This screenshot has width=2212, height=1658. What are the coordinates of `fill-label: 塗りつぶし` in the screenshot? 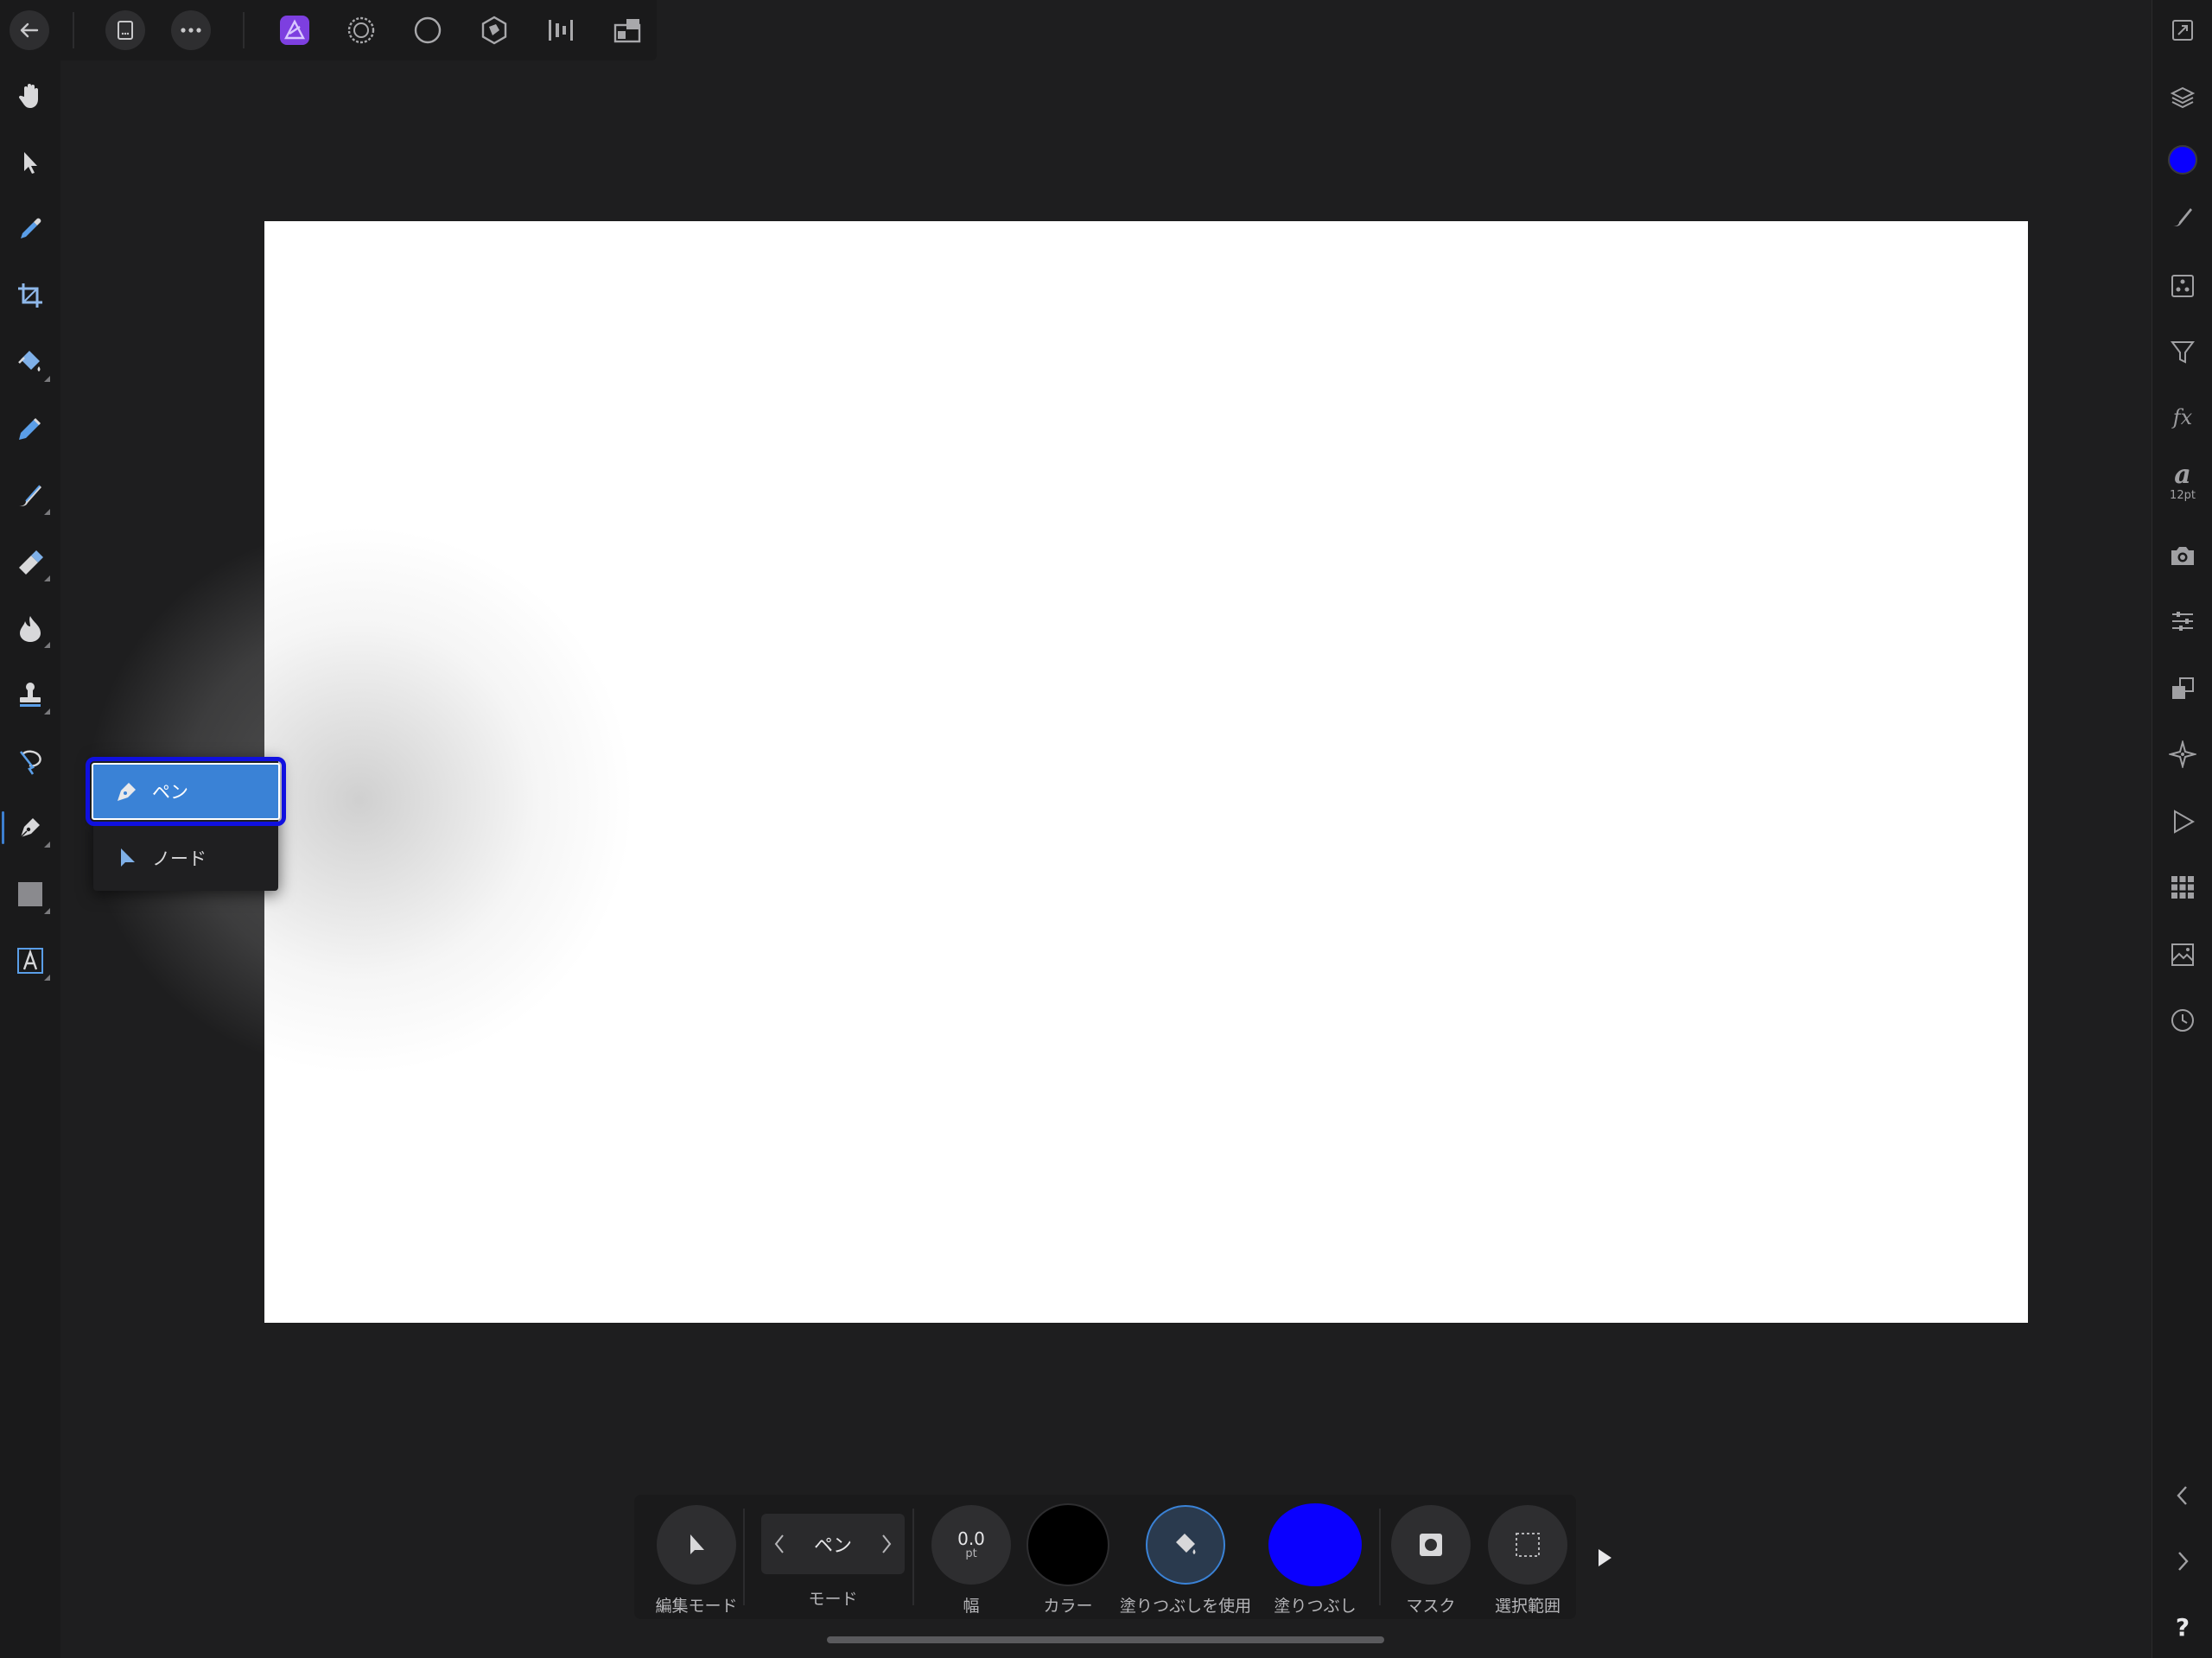 It's located at (1315, 1606).